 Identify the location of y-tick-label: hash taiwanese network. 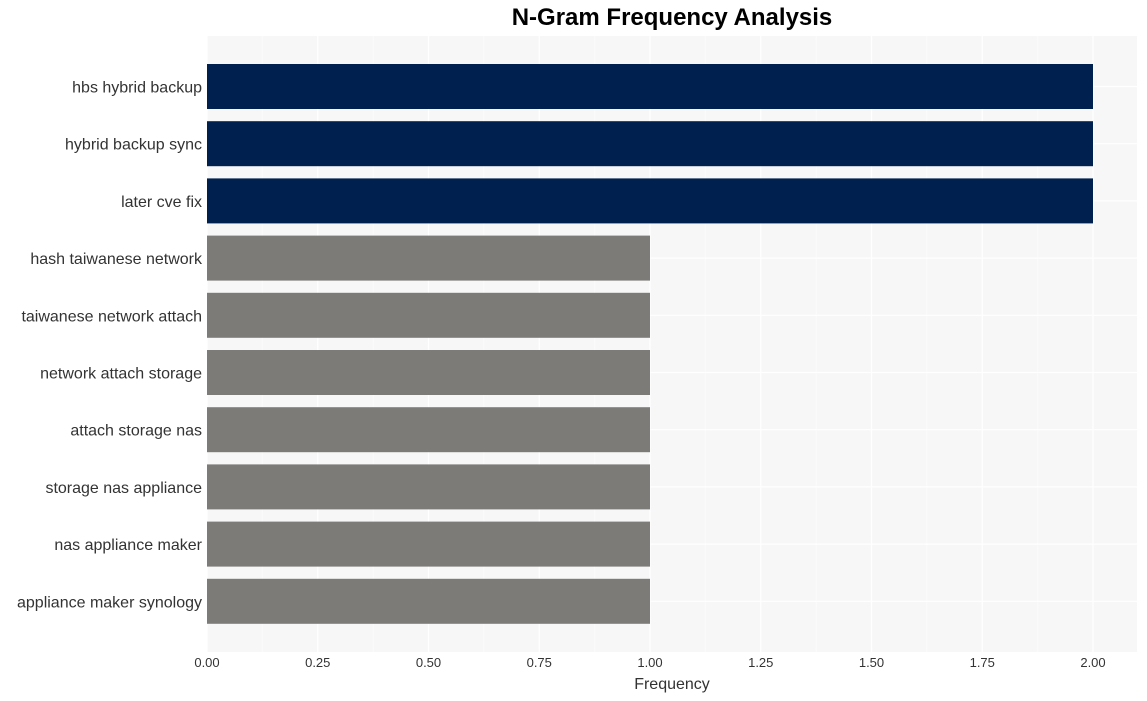
(116, 259).